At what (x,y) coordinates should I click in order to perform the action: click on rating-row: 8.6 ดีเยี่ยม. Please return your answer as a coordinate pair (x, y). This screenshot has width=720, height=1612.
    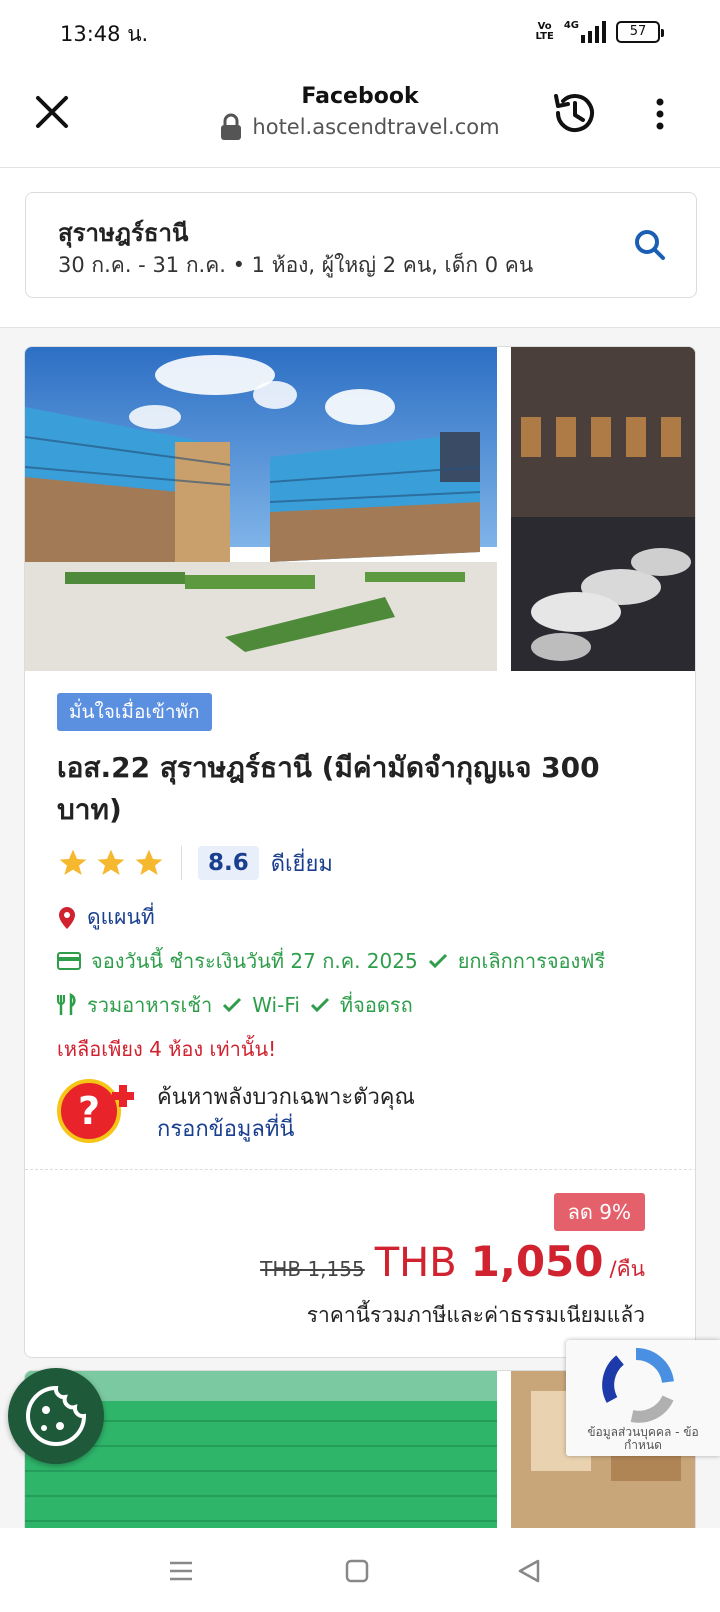
    Looking at the image, I should click on (195, 863).